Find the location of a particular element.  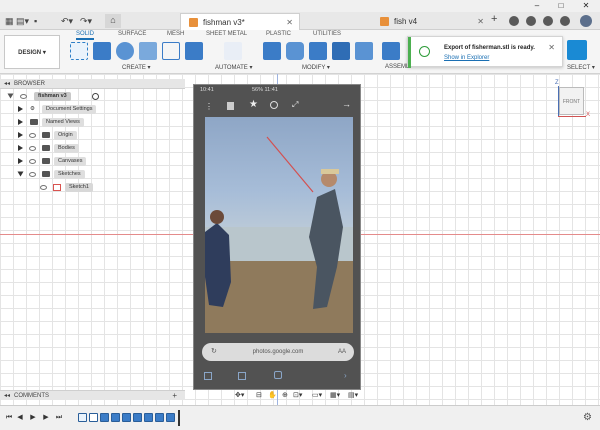

grid-settings-icon: ▦▾ is located at coordinates (335, 395).